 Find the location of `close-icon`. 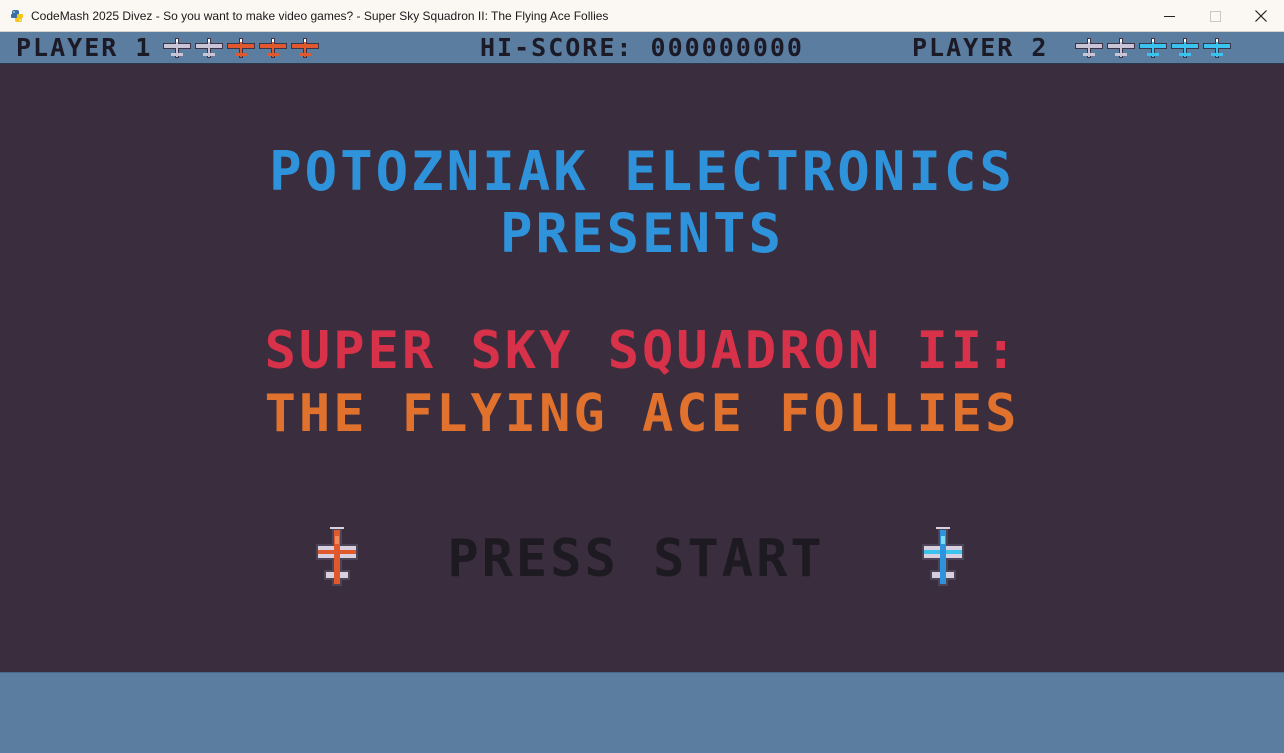

close-icon is located at coordinates (1261, 16).